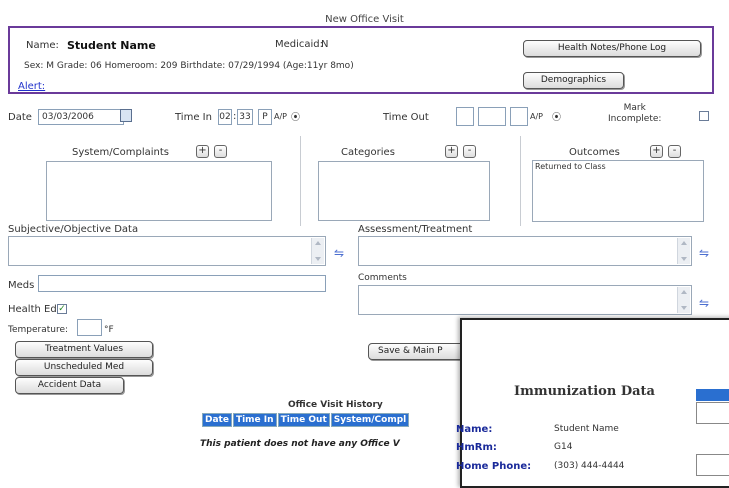 This screenshot has height=488, width=729. What do you see at coordinates (73, 229) in the screenshot?
I see `subjective-label: Subjective/Objective Data` at bounding box center [73, 229].